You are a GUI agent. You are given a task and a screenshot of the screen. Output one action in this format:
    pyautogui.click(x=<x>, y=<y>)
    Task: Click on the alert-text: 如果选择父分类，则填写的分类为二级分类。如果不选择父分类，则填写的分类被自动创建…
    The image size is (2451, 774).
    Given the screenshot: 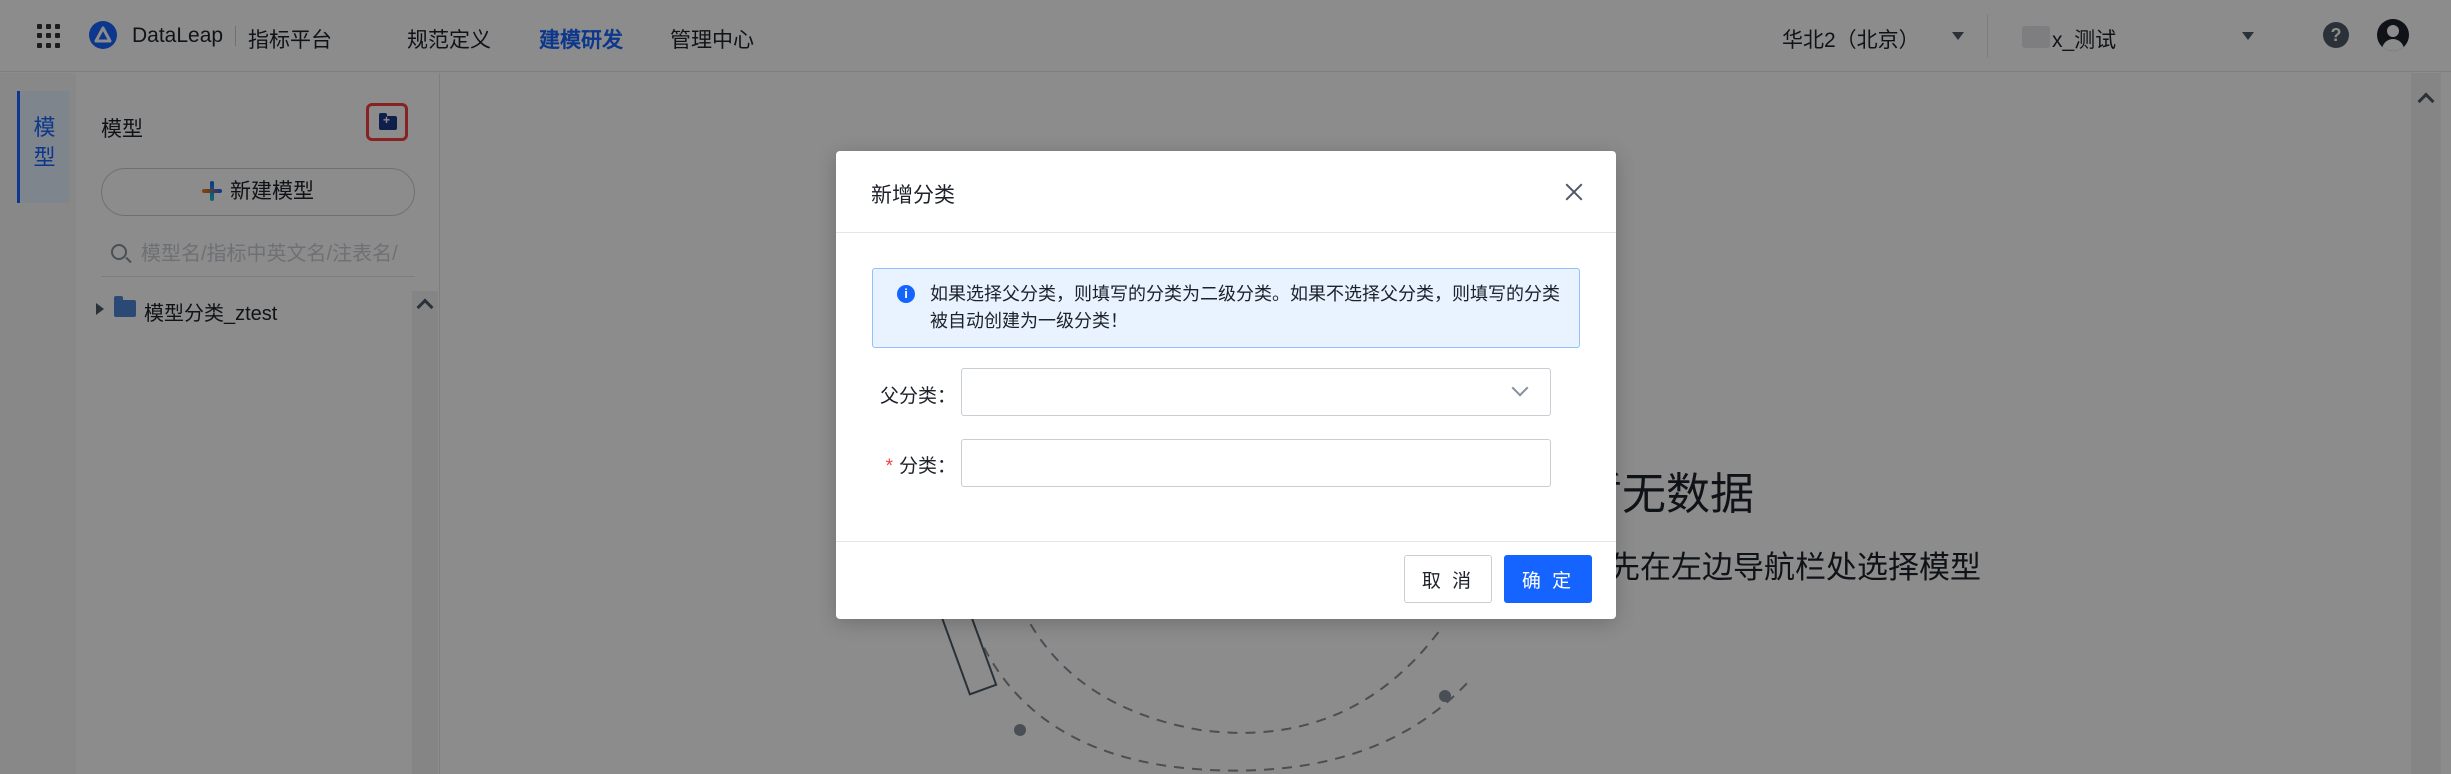 What is the action you would take?
    pyautogui.click(x=1245, y=307)
    